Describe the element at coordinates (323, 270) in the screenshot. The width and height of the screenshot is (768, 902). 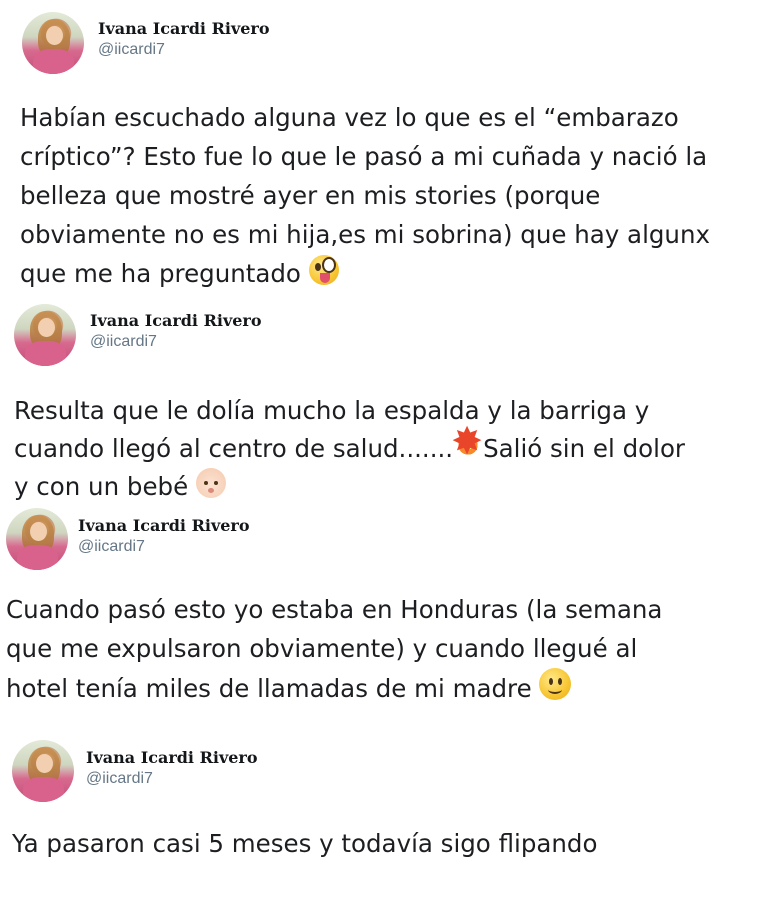
I see `zany-face-emoji` at that location.